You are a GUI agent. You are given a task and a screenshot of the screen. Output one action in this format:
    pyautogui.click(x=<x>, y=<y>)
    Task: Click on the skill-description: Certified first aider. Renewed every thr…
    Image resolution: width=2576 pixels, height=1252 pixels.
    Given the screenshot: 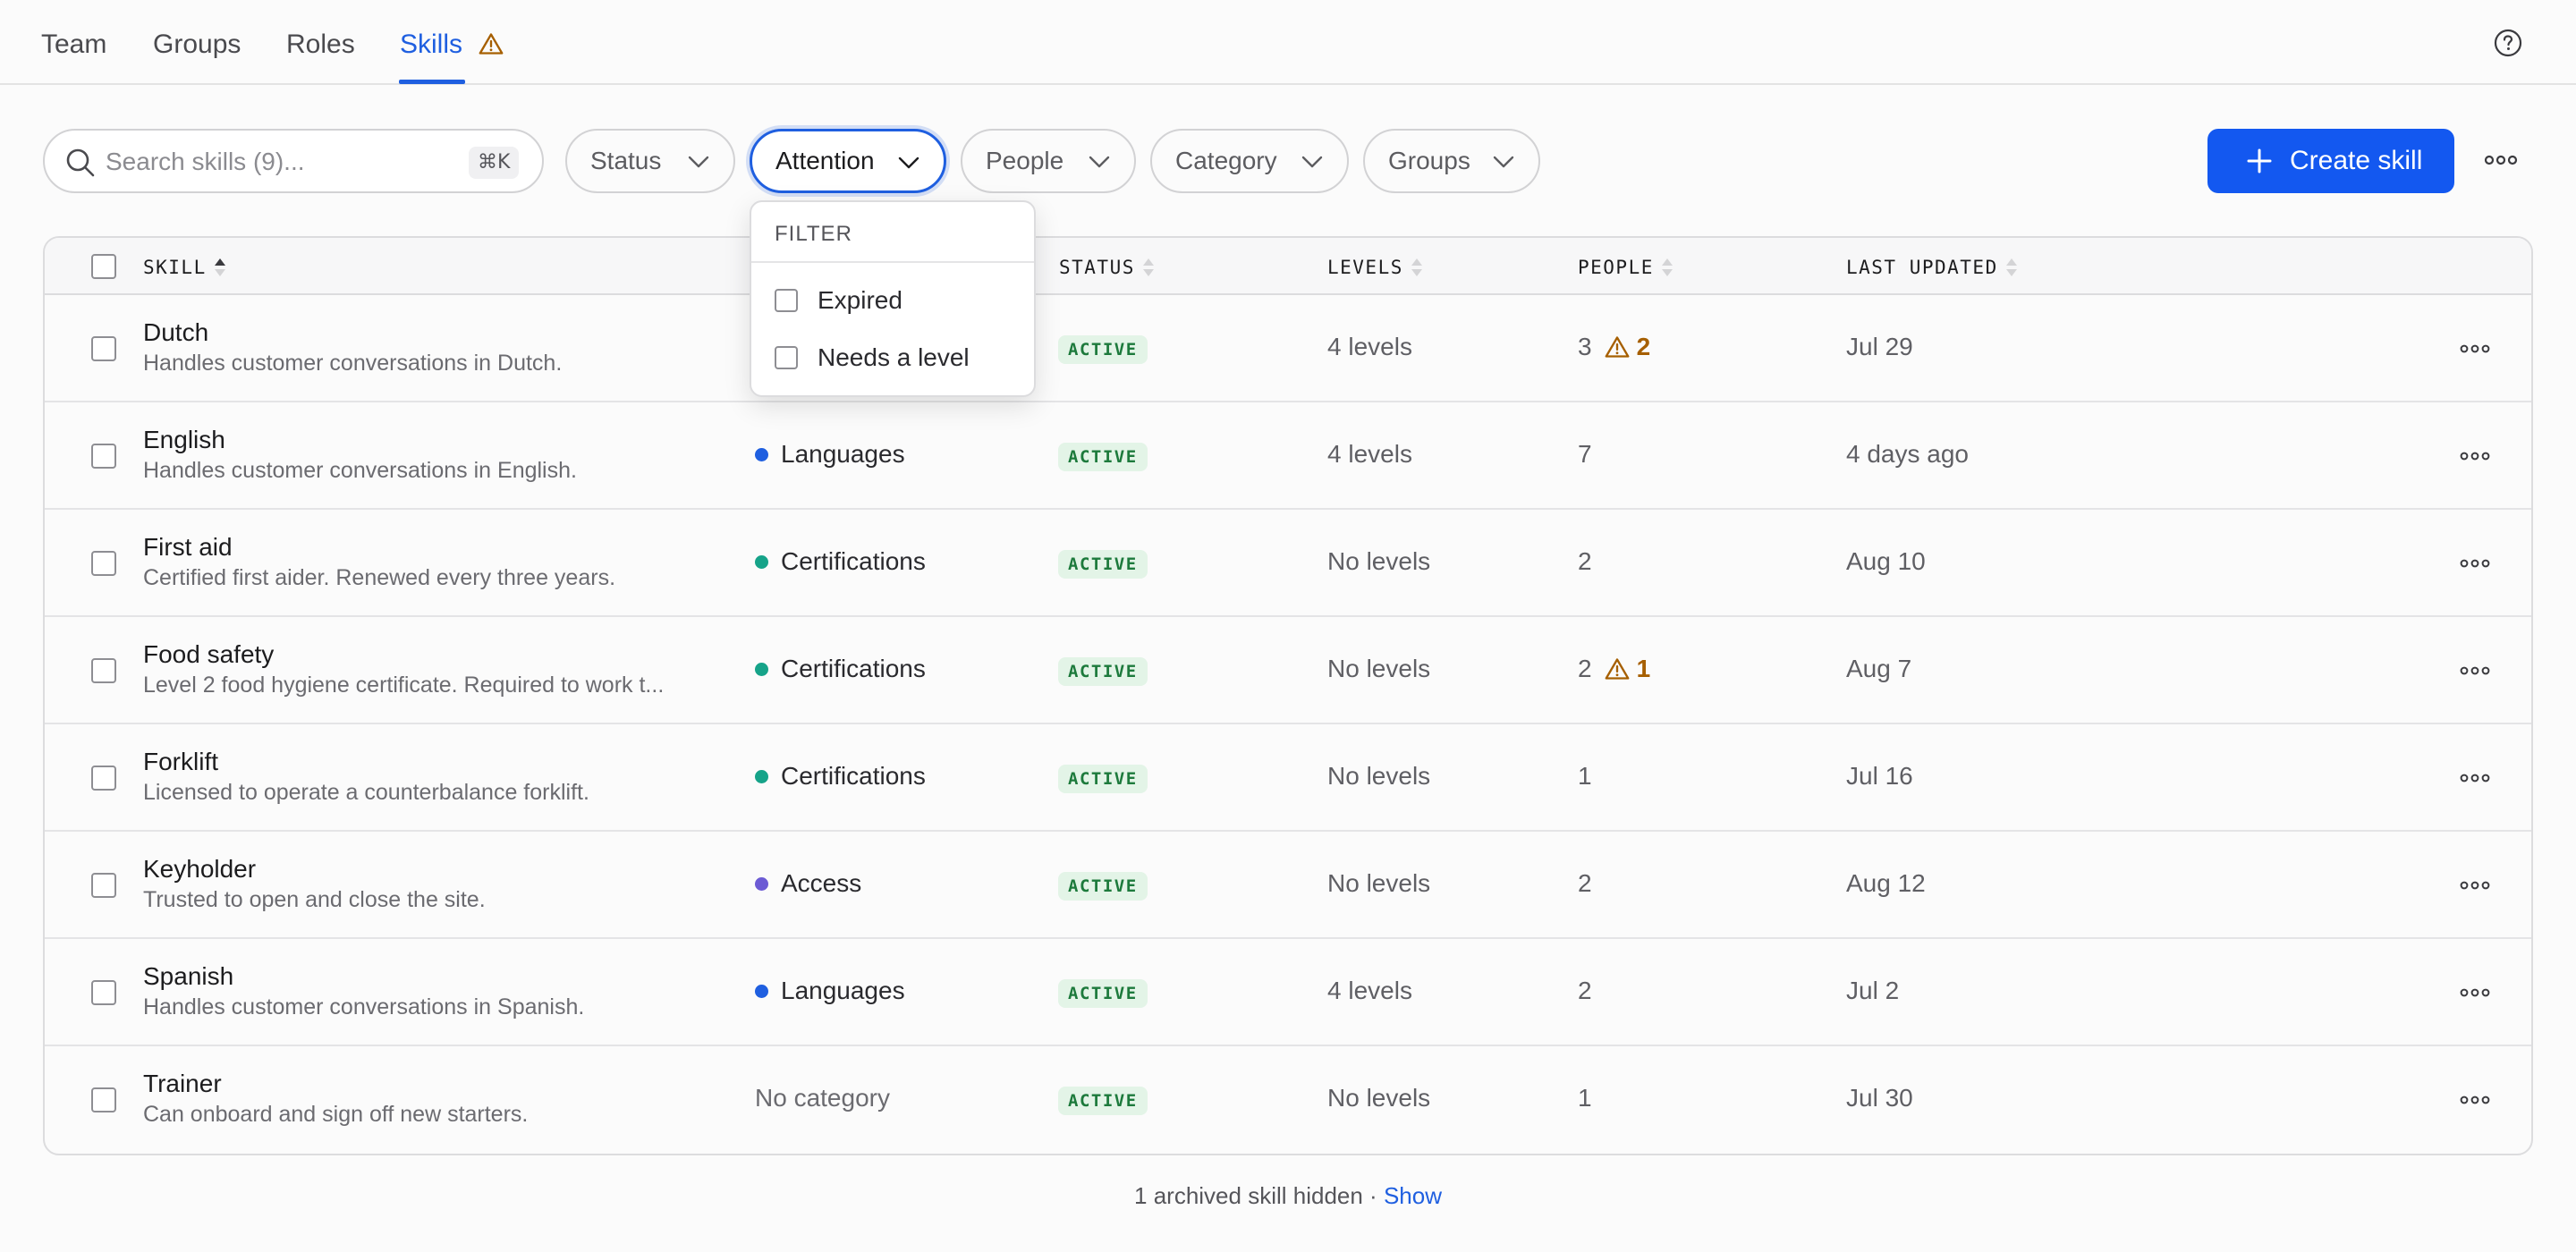 What is the action you would take?
    pyautogui.click(x=379, y=577)
    